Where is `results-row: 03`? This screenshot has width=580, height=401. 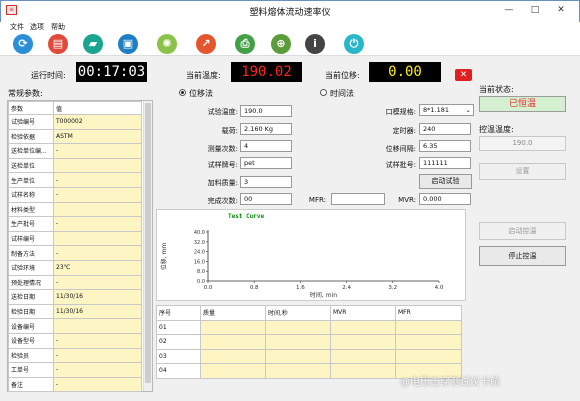 results-row: 03 is located at coordinates (309, 356).